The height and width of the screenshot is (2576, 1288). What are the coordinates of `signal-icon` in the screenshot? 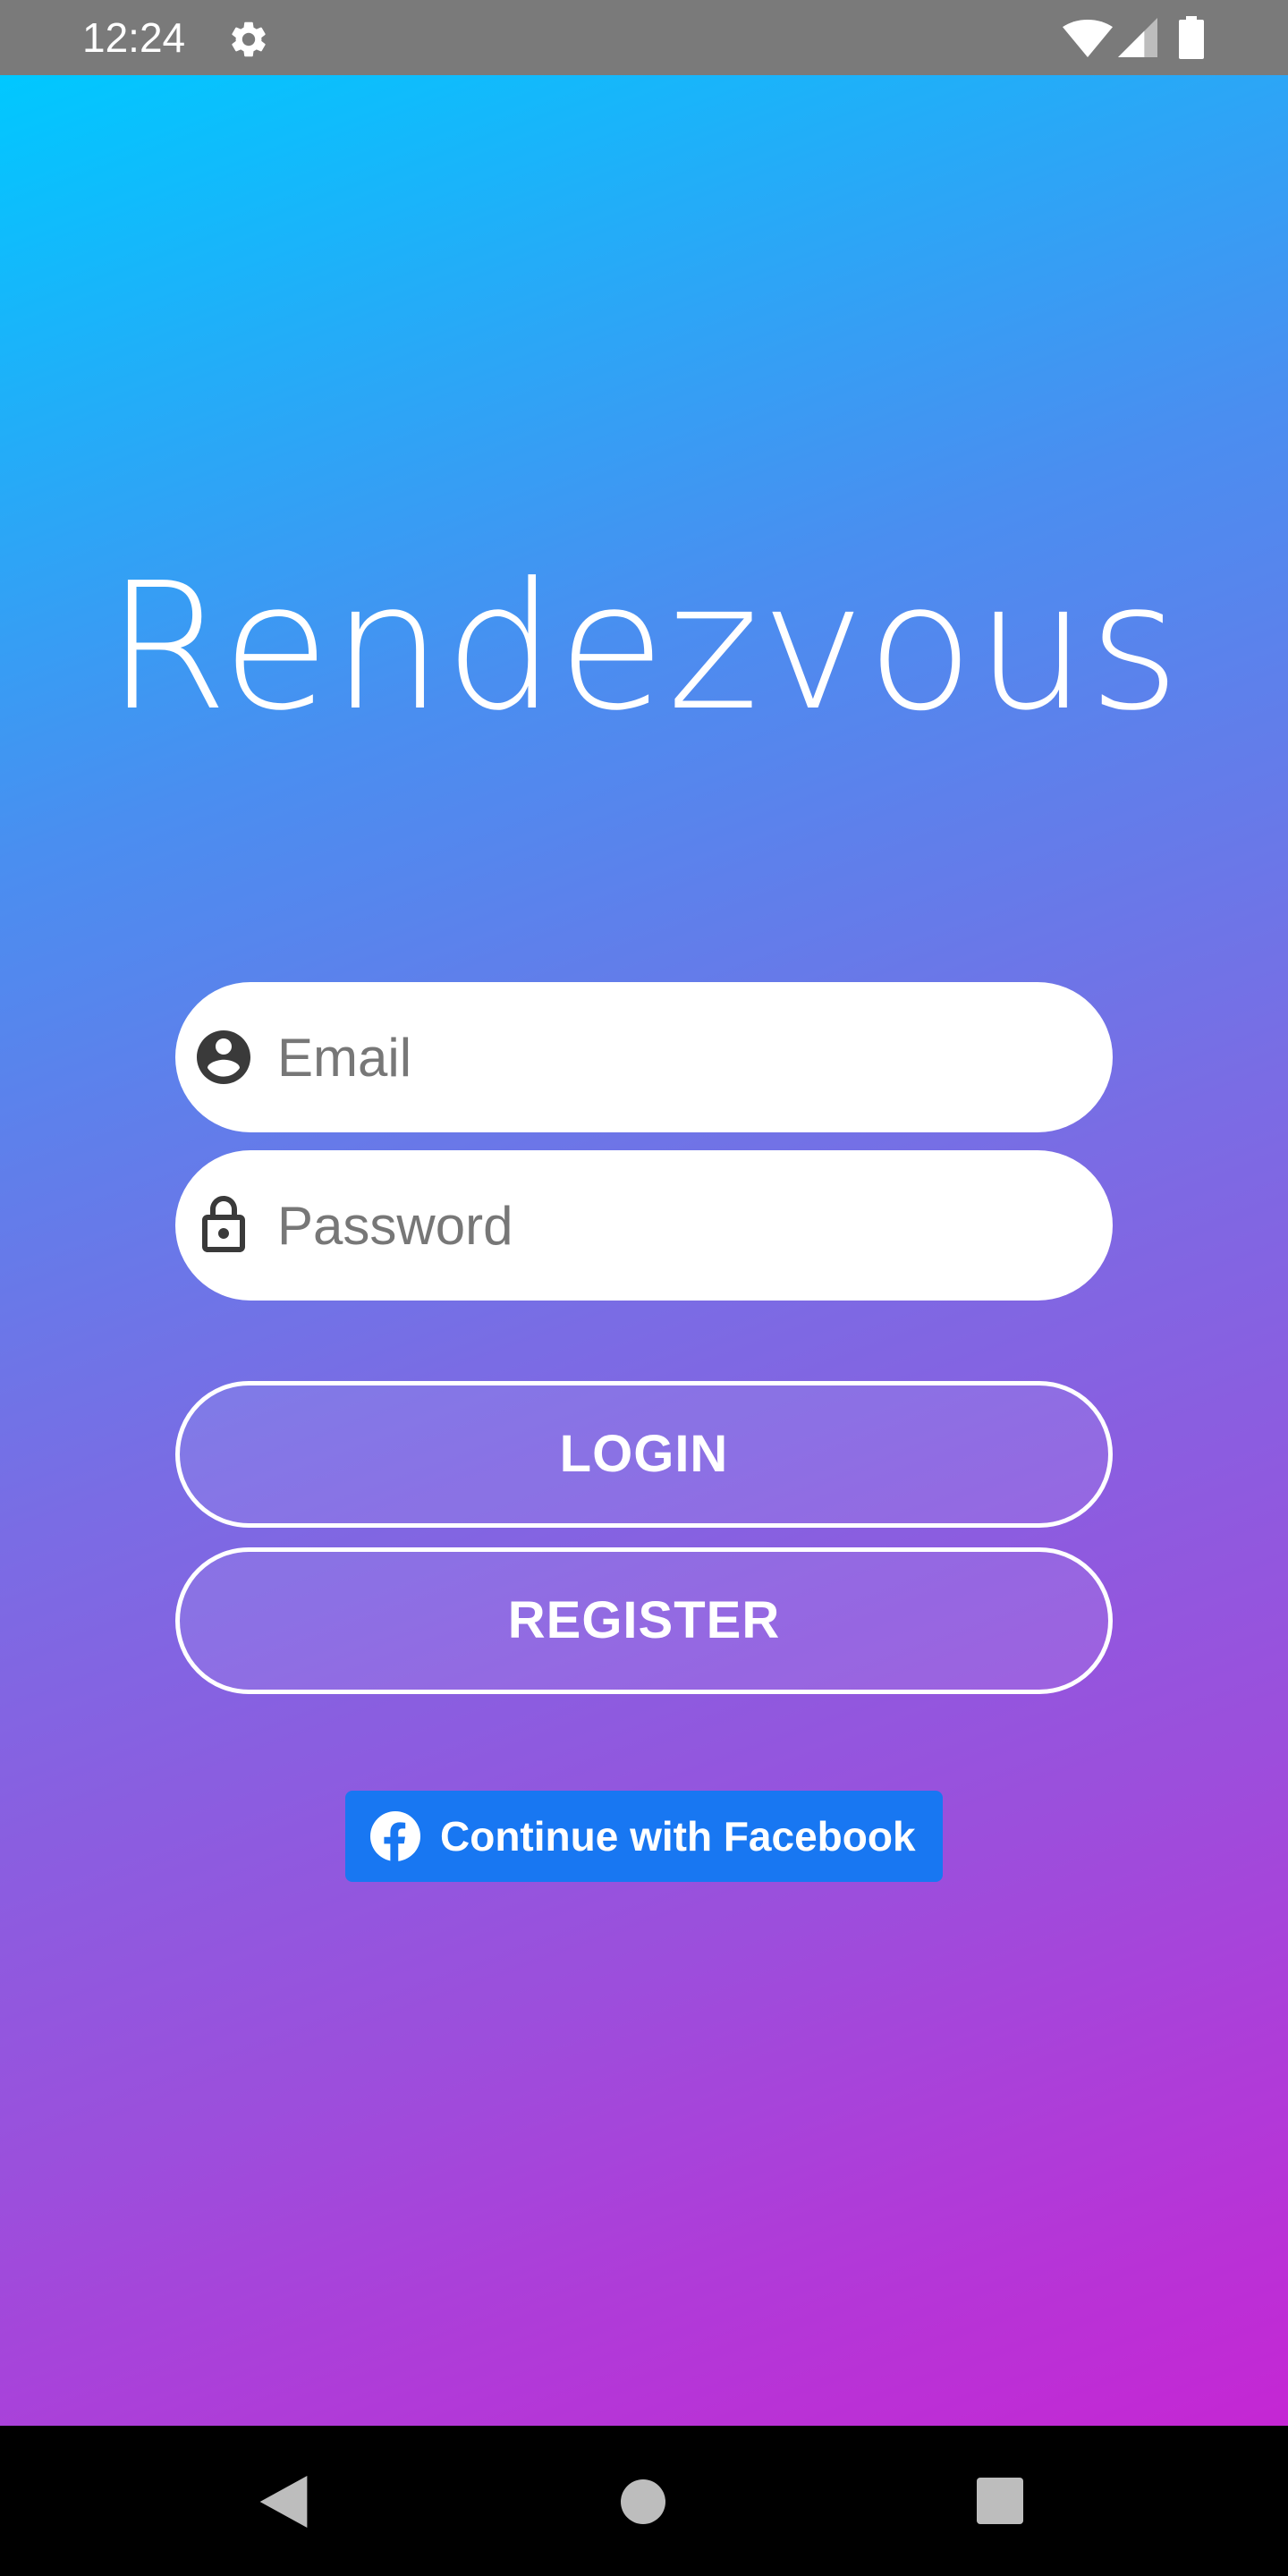 It's located at (1137, 37).